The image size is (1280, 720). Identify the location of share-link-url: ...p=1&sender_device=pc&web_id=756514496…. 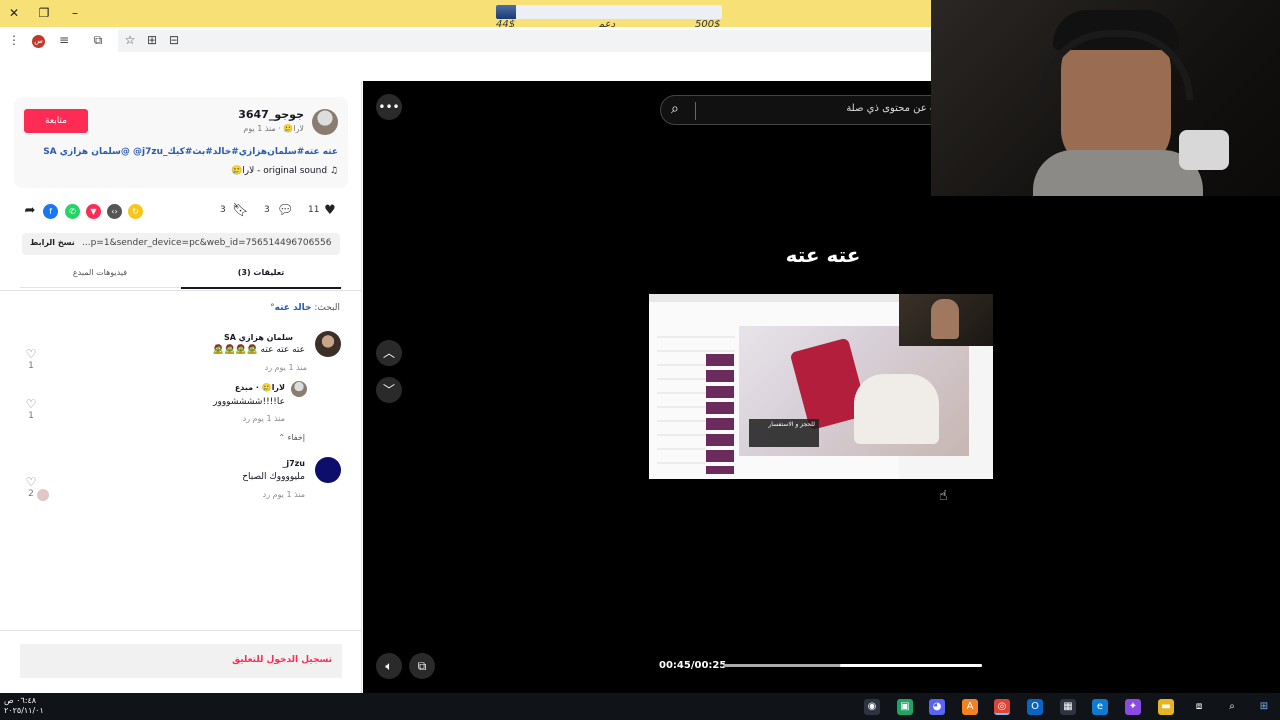
(207, 243).